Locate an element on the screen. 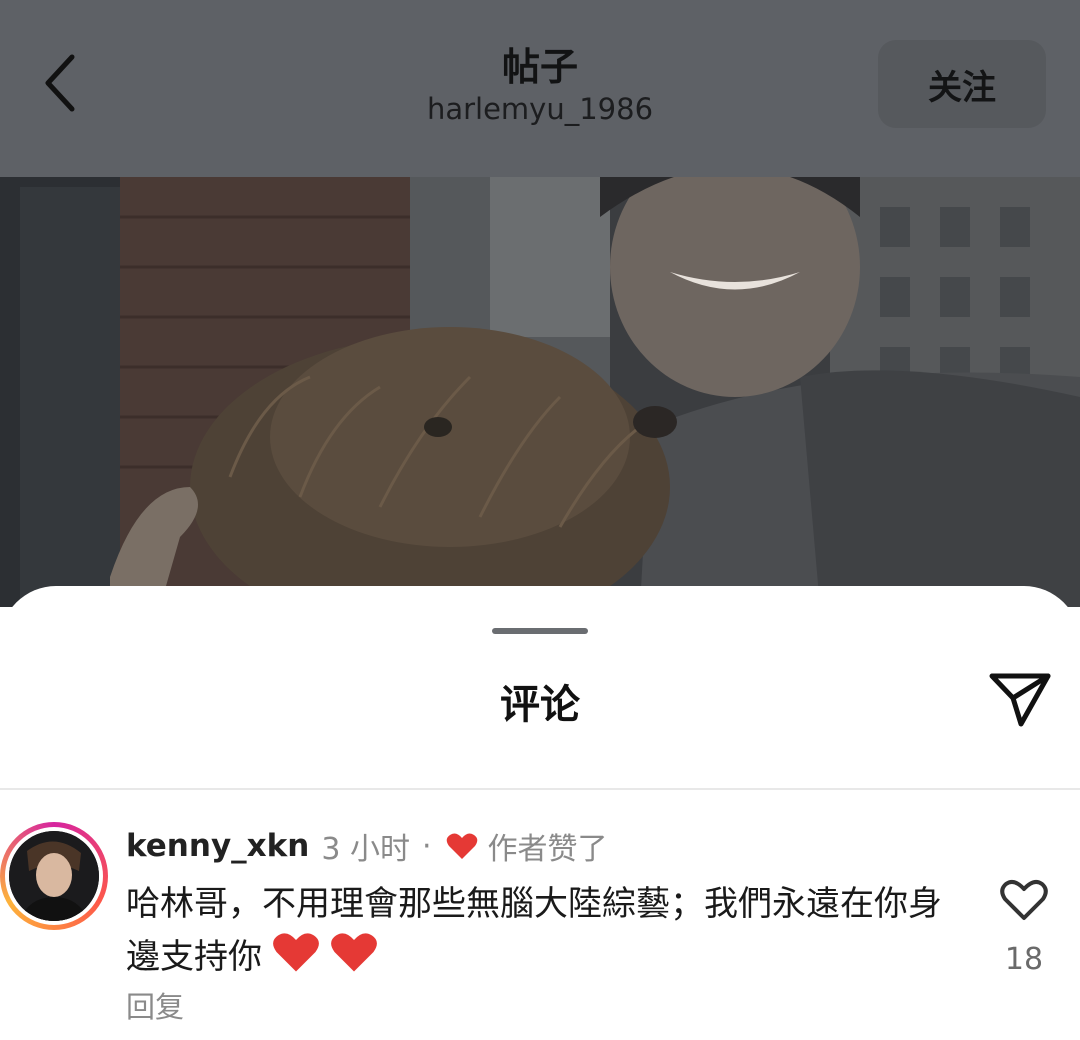  comments-title: 评论 is located at coordinates (540, 705).